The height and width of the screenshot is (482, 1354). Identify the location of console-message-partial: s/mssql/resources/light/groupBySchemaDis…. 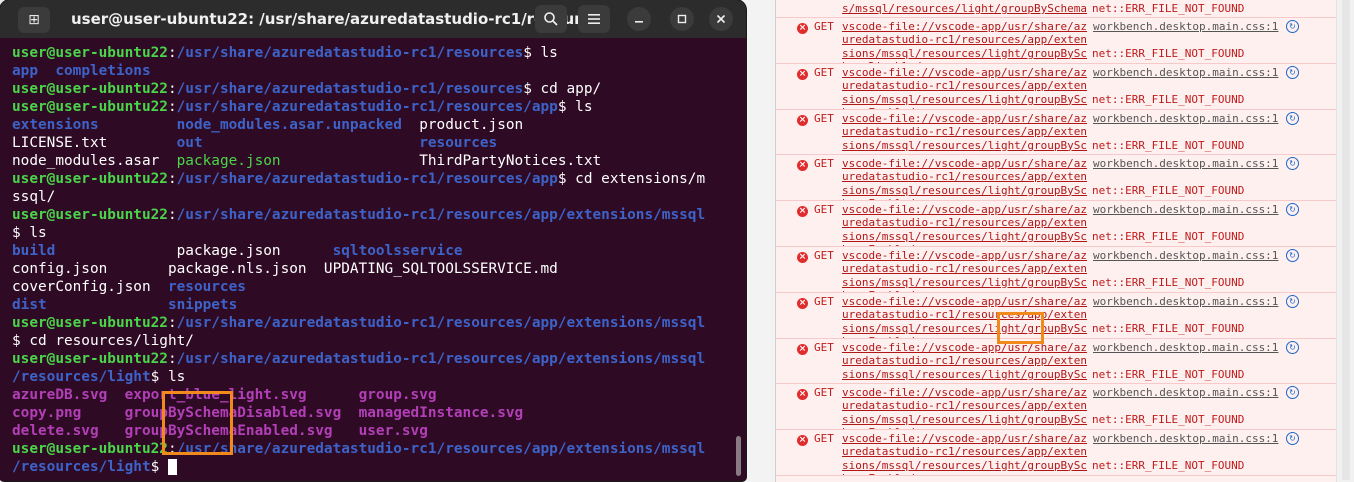
(1056, 14).